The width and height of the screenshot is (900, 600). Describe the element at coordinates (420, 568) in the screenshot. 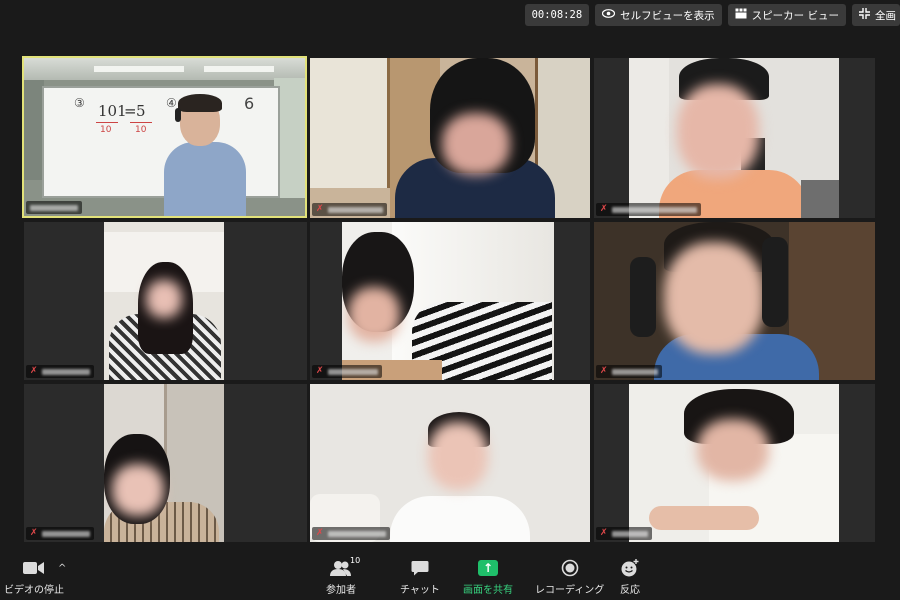

I see `chat-icon` at that location.